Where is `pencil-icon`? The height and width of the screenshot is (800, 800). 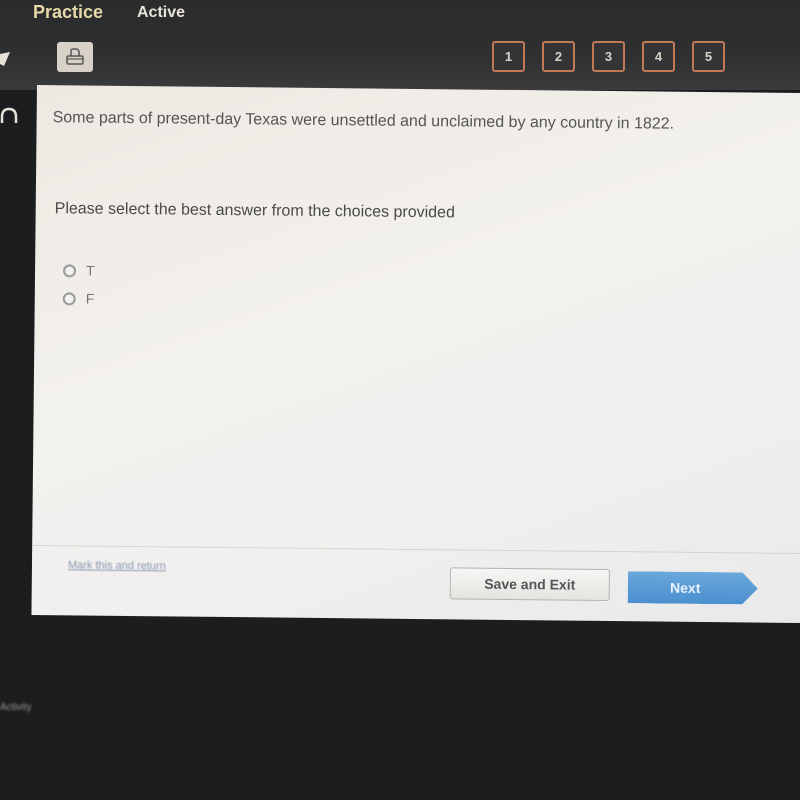 pencil-icon is located at coordinates (9, 59).